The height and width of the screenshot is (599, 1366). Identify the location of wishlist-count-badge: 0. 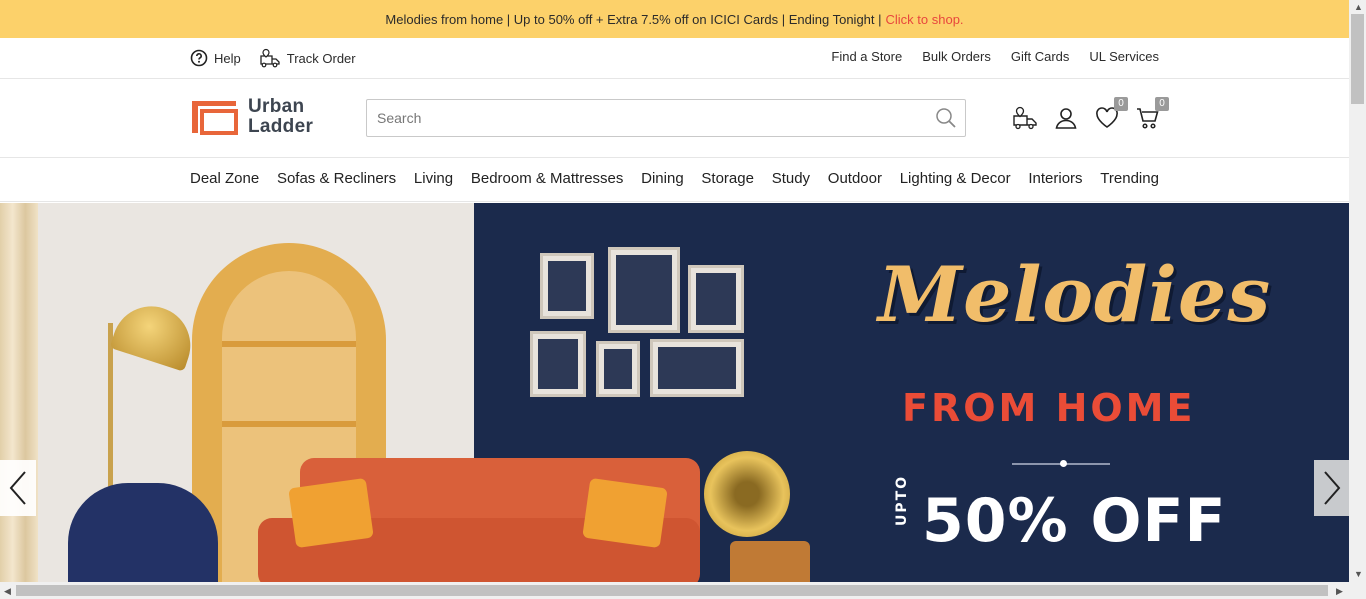
(1121, 104).